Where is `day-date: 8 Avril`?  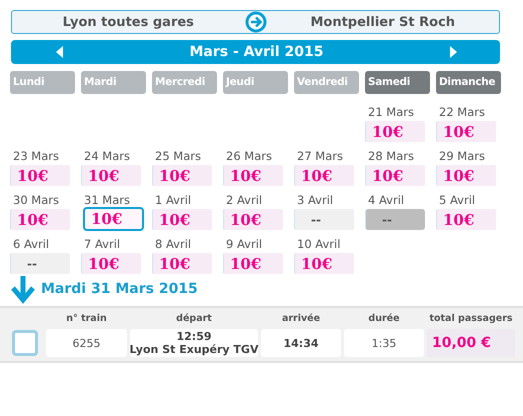
day-date: 8 Avril is located at coordinates (173, 244).